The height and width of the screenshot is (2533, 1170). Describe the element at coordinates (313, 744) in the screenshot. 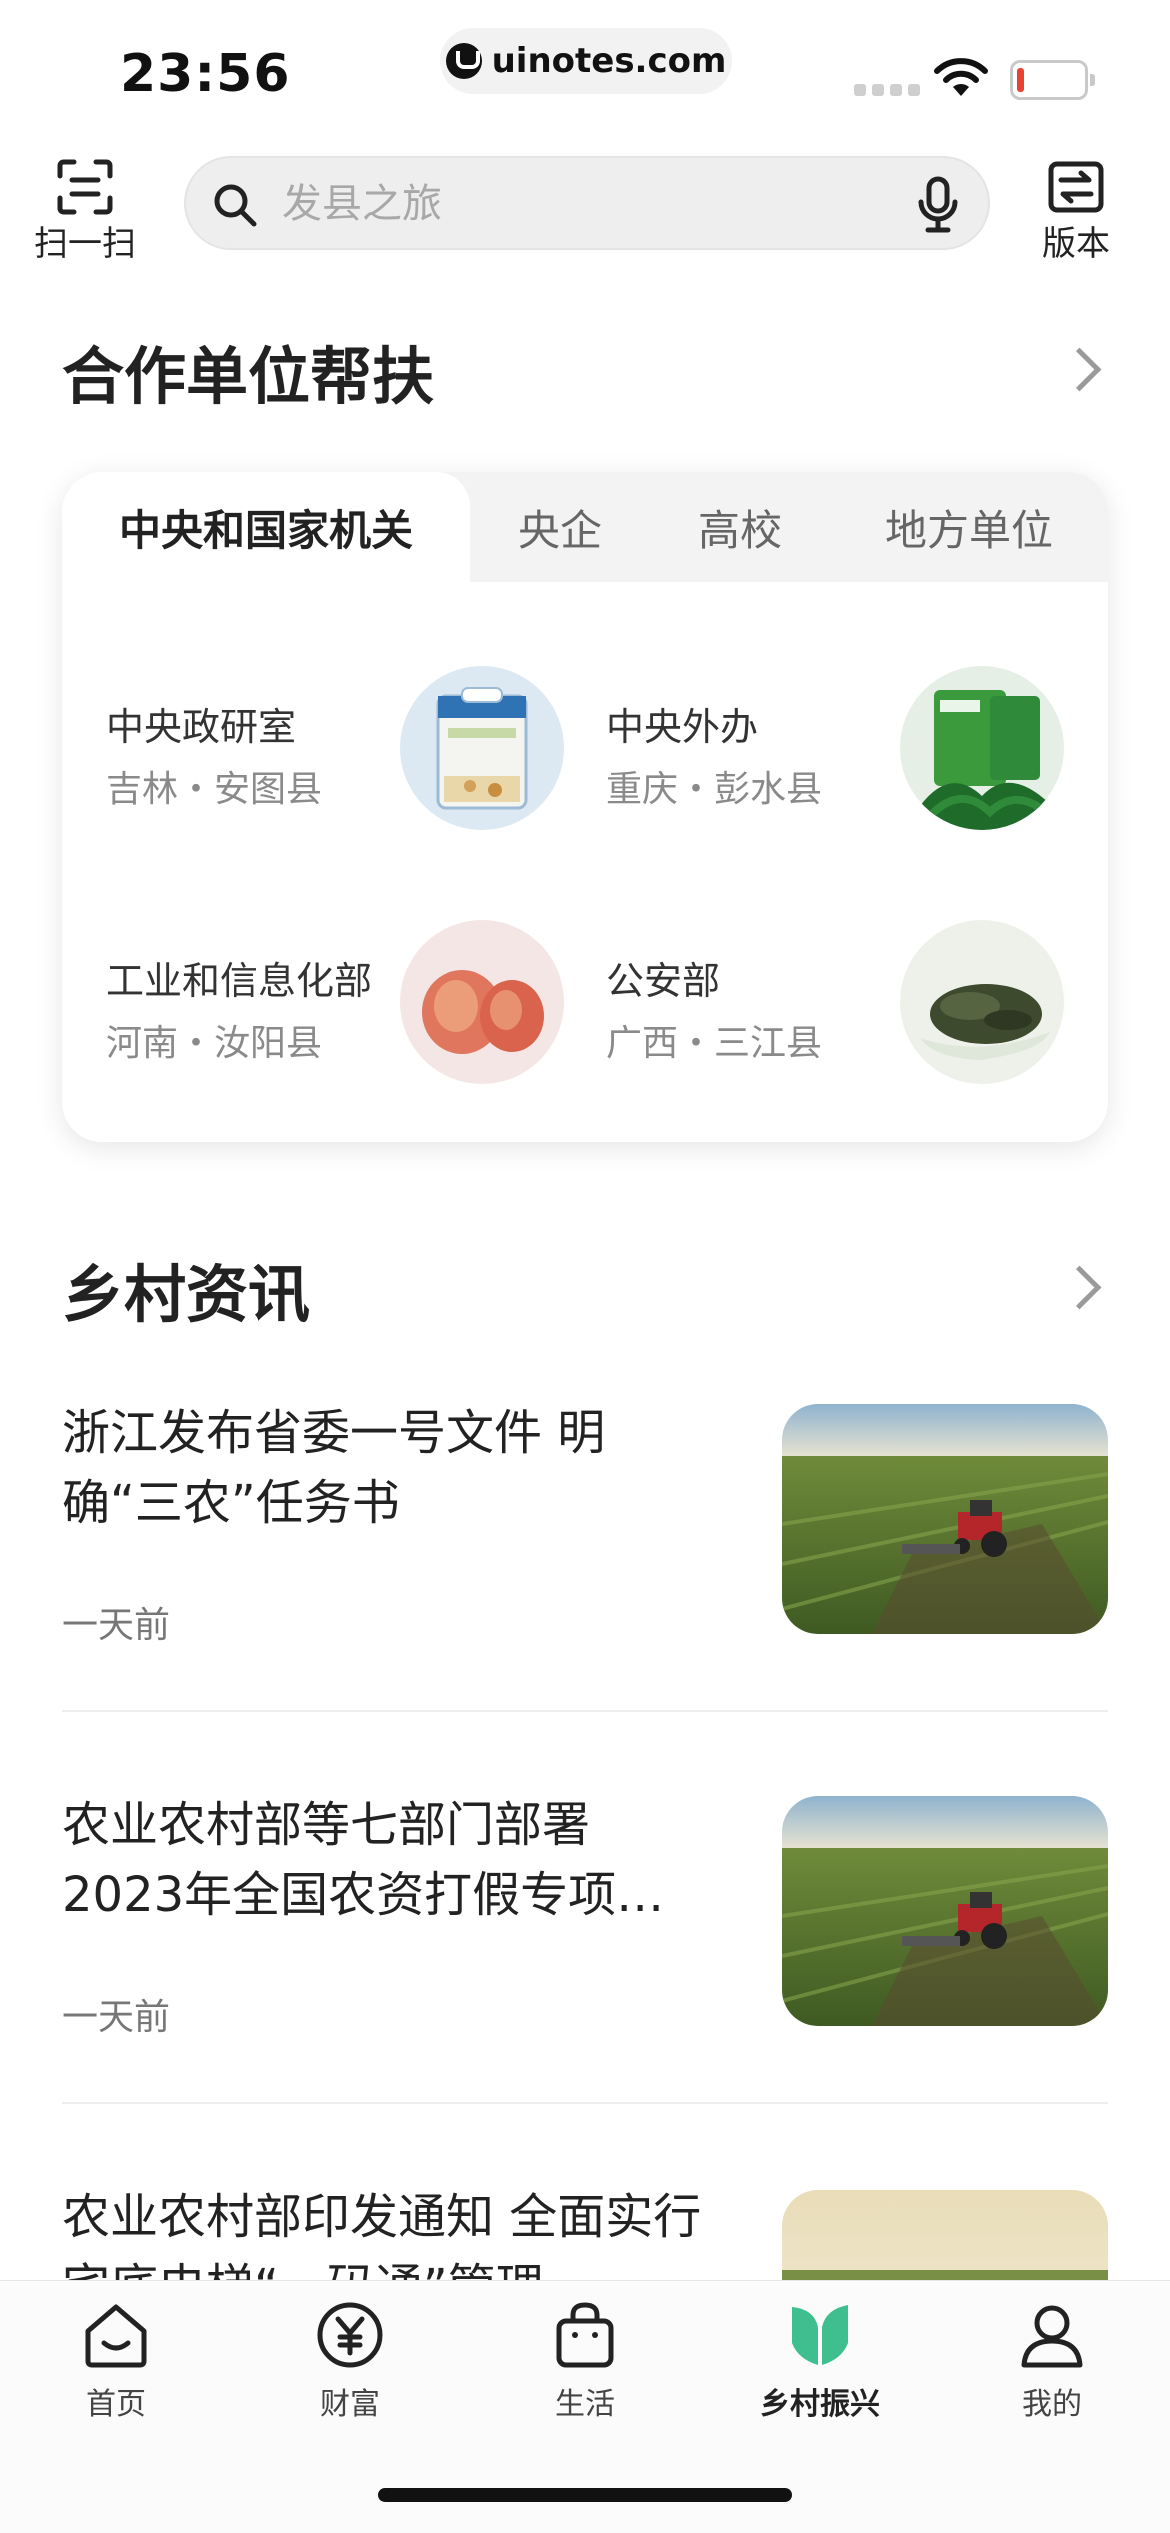

I see `partner-item: 中央政研室 吉林・安图县` at that location.